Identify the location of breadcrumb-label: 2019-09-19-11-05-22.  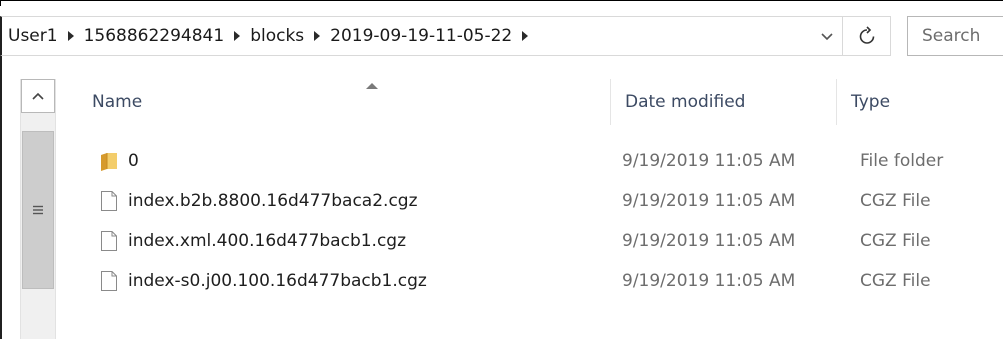
(421, 36).